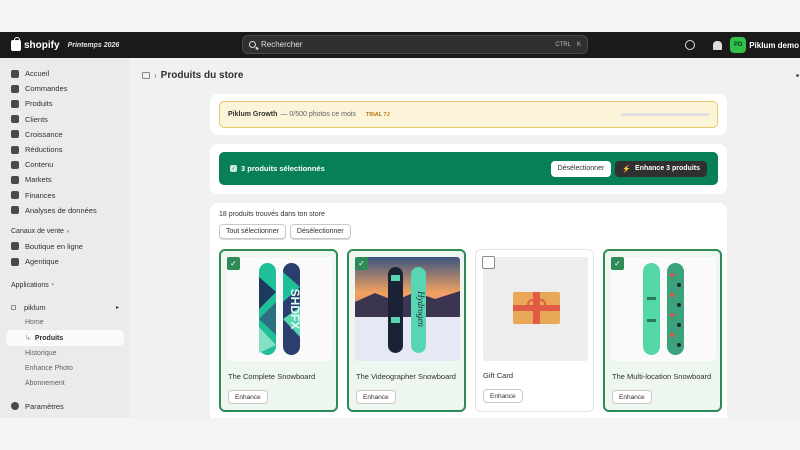  I want to click on sidebar-subitem-abonnement: Abonnement, so click(65, 383).